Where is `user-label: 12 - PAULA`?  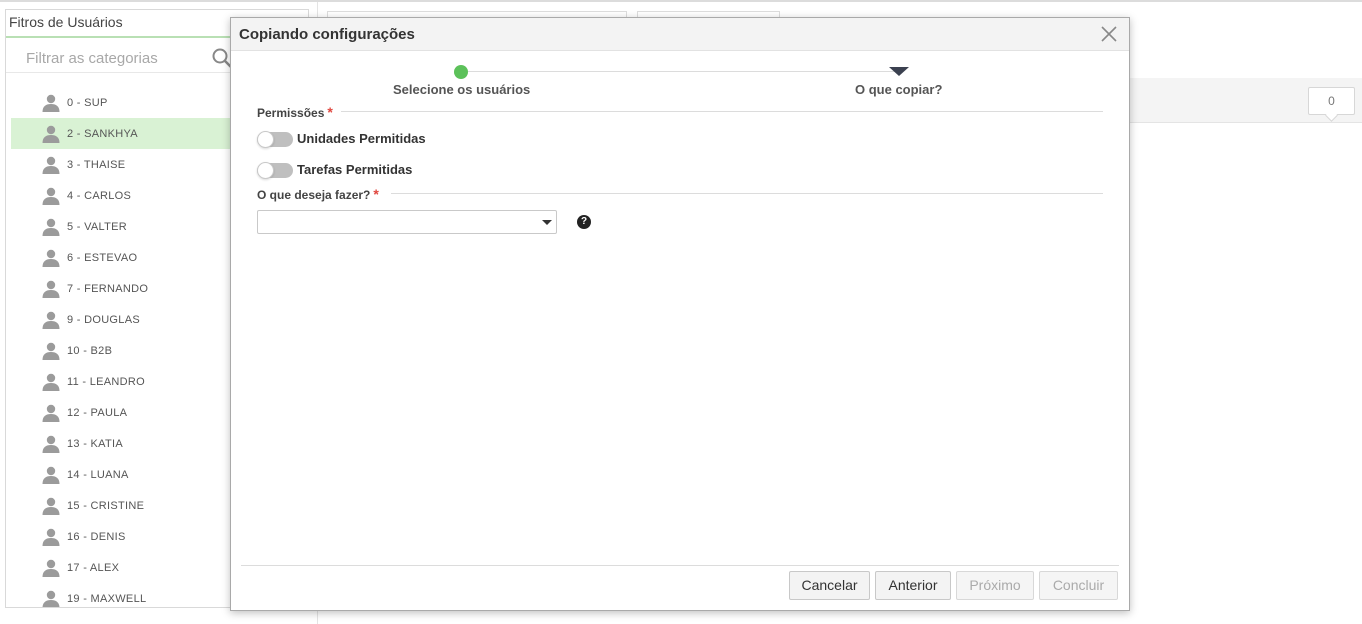
user-label: 12 - PAULA is located at coordinates (97, 412).